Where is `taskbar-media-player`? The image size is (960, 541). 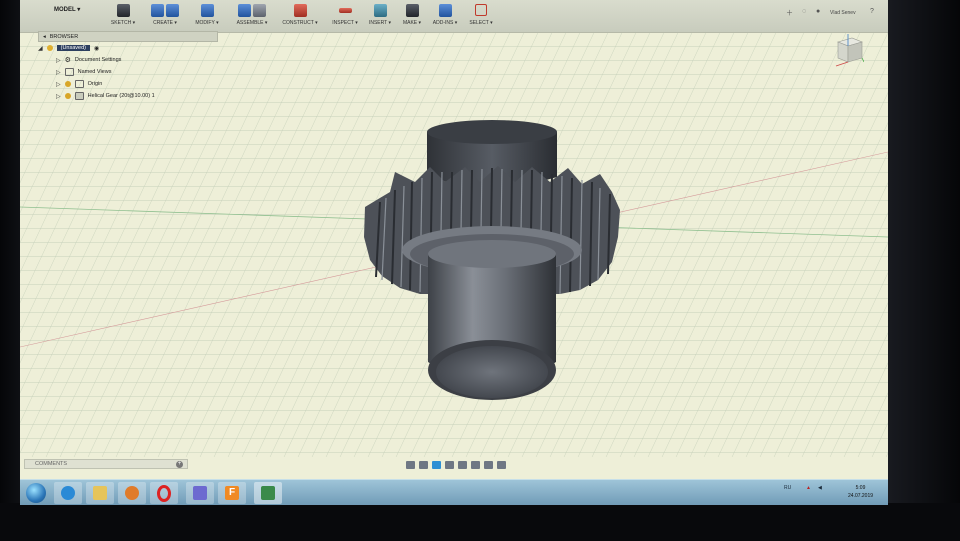
taskbar-media-player is located at coordinates (132, 493).